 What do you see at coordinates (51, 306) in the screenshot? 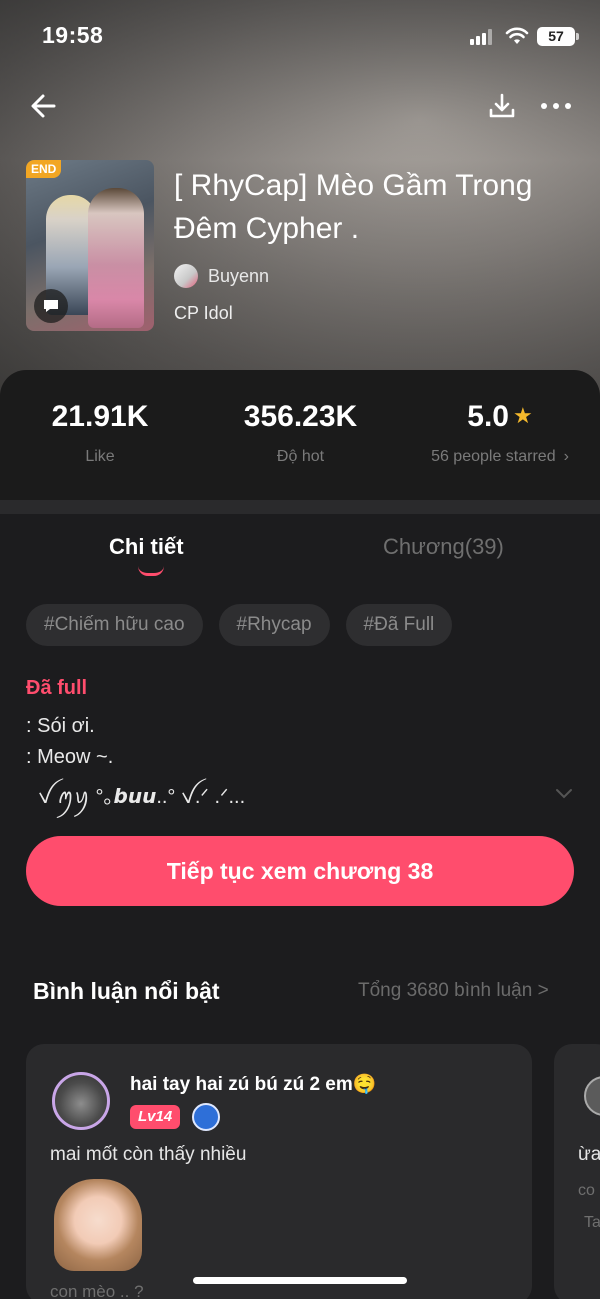
I see `comment-bubble-icon` at bounding box center [51, 306].